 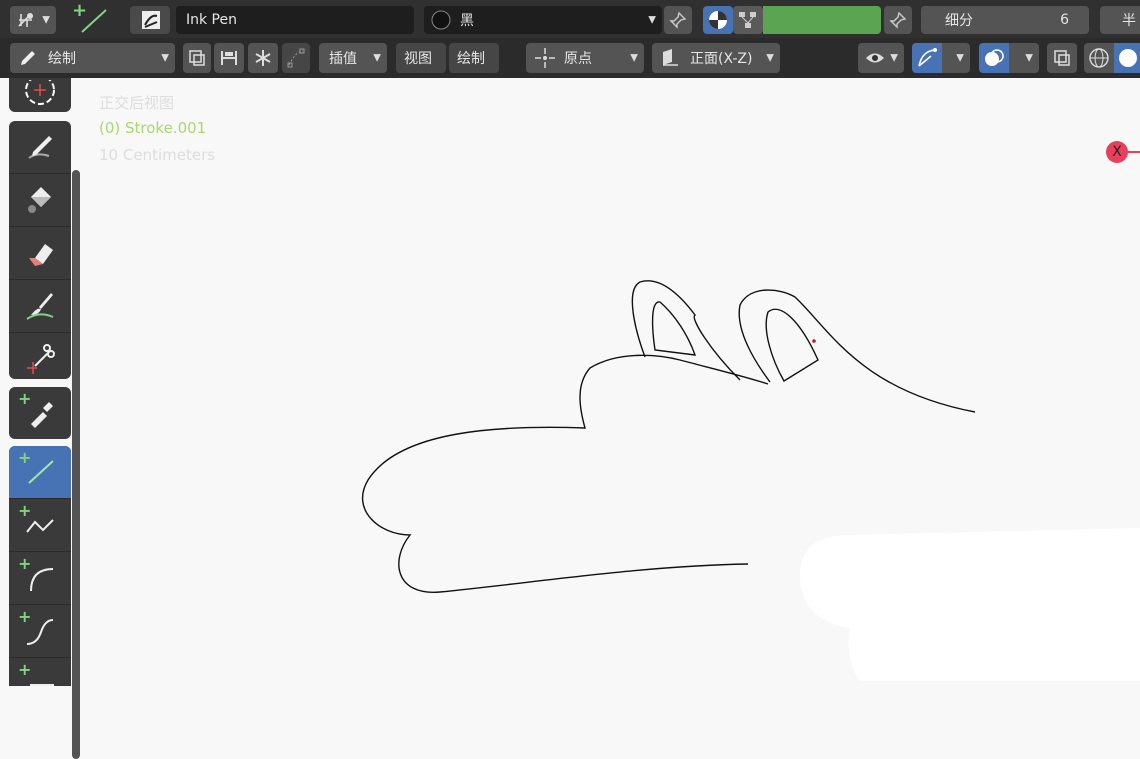 I want to click on interpolate-label: 插值, so click(x=343, y=59).